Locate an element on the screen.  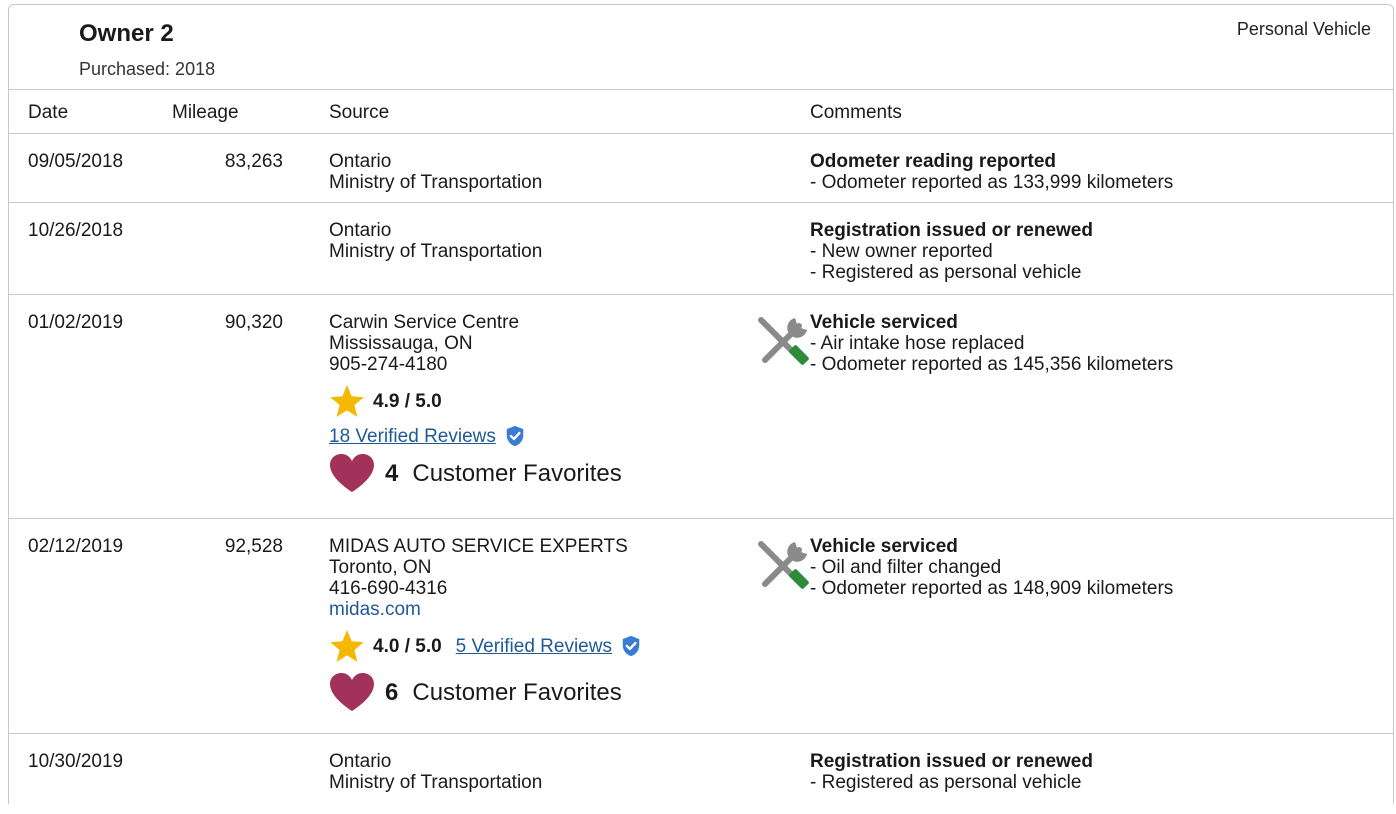
row-mileage: 83,263 is located at coordinates (253, 161).